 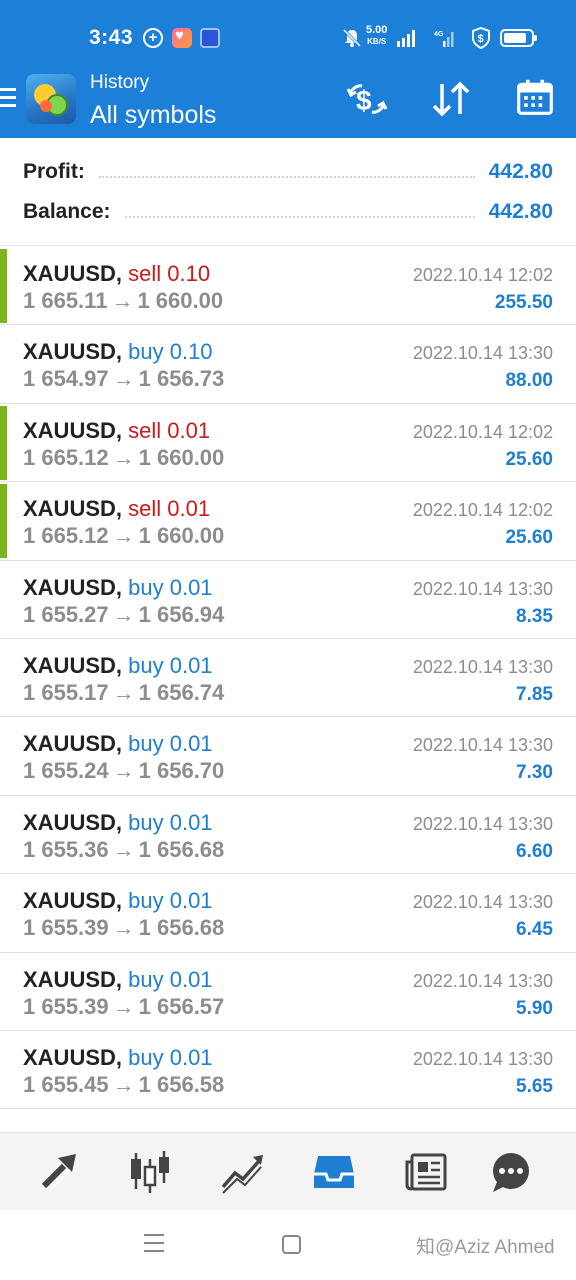 I want to click on account-summary: Profit: 442.80 Balance: 442.80, so click(x=288, y=192).